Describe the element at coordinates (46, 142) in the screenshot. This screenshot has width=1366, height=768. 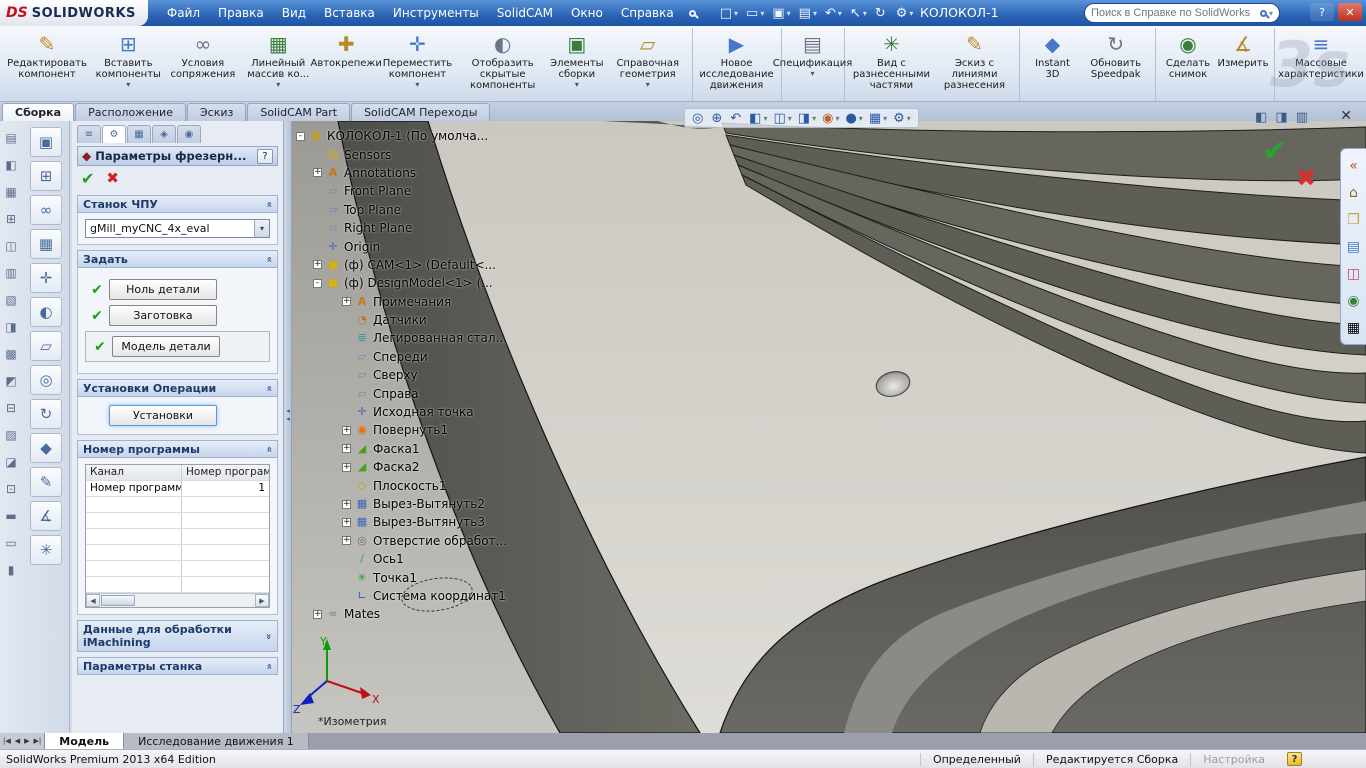
I see `left-toolbar-button: ▣` at that location.